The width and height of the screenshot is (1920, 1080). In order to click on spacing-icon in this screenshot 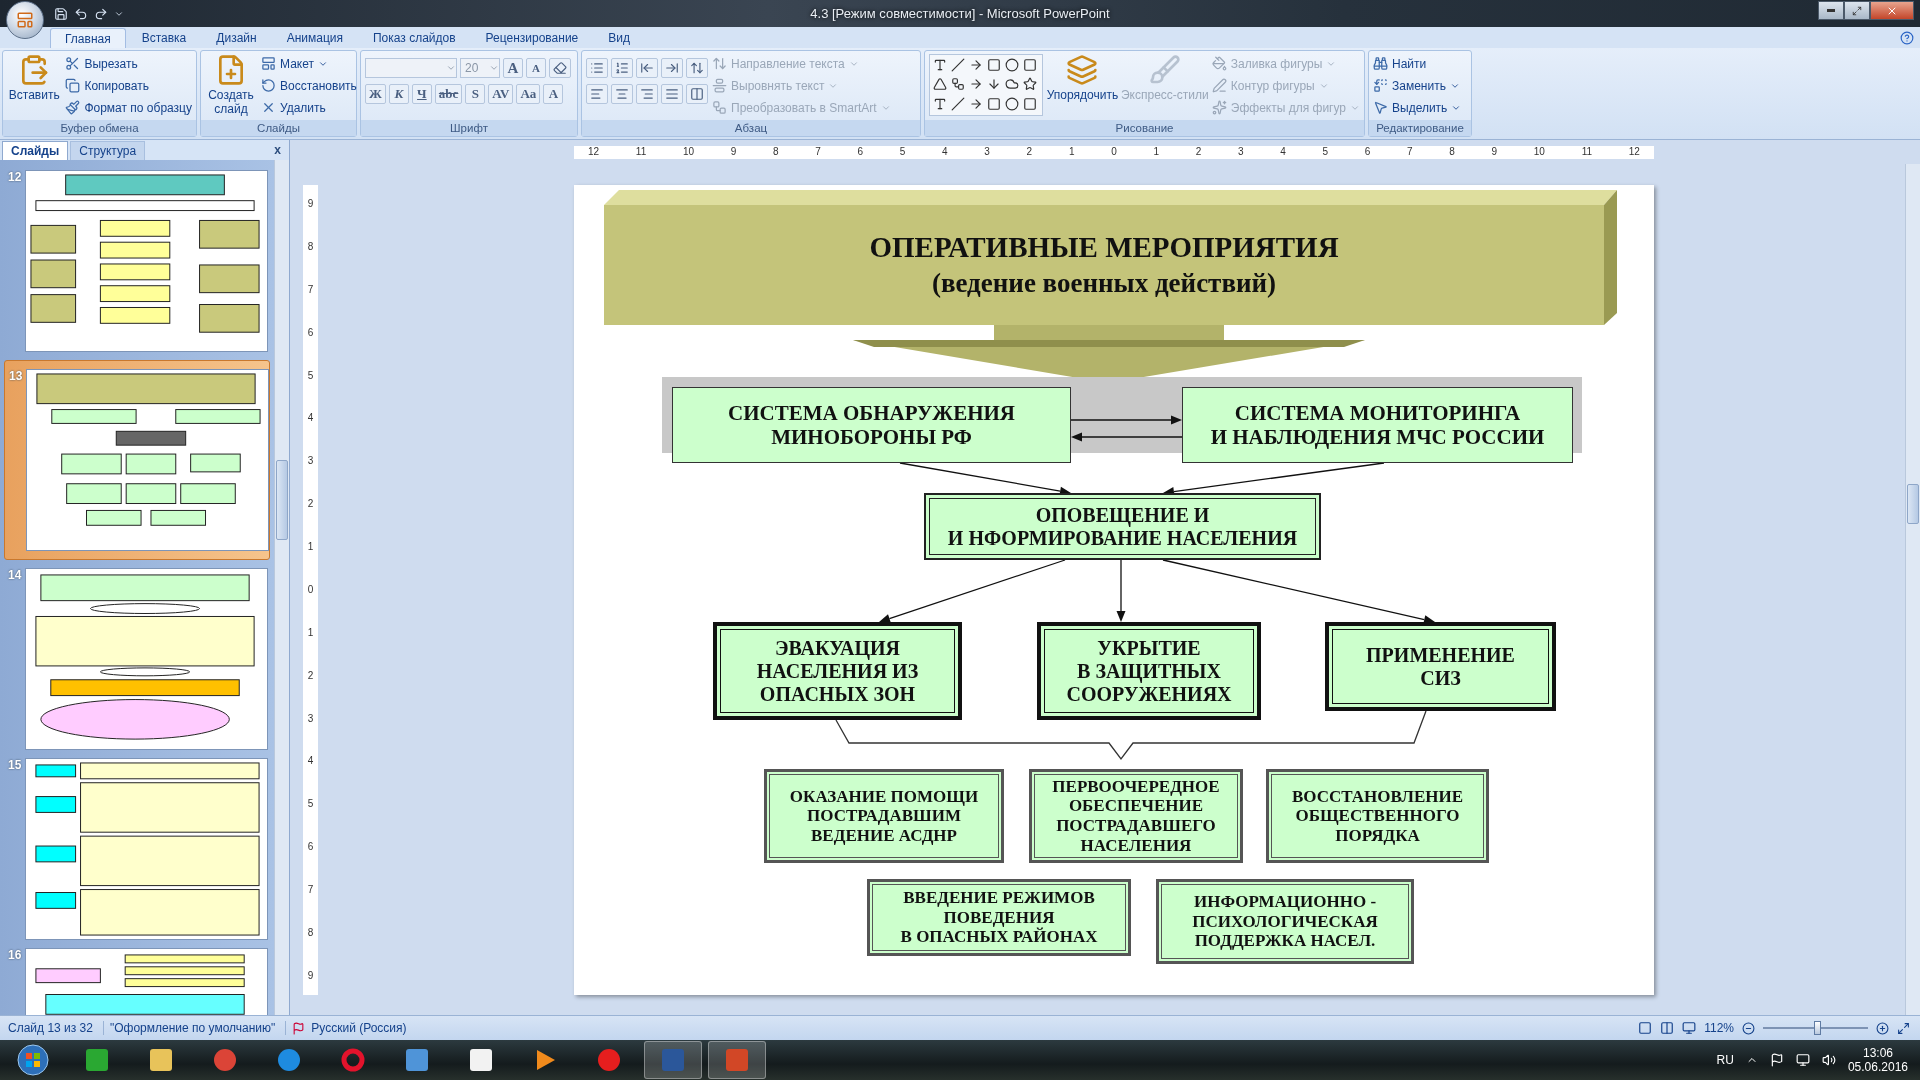, I will do `click(697, 68)`.